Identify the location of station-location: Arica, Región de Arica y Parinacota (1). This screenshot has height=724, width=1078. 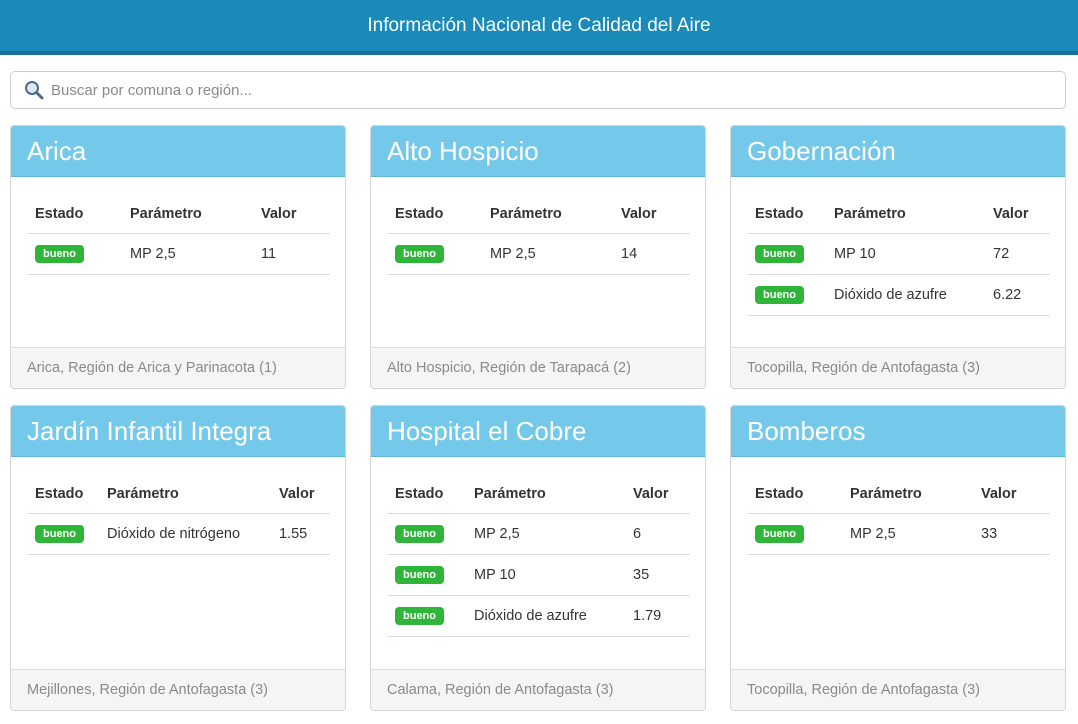
(178, 367).